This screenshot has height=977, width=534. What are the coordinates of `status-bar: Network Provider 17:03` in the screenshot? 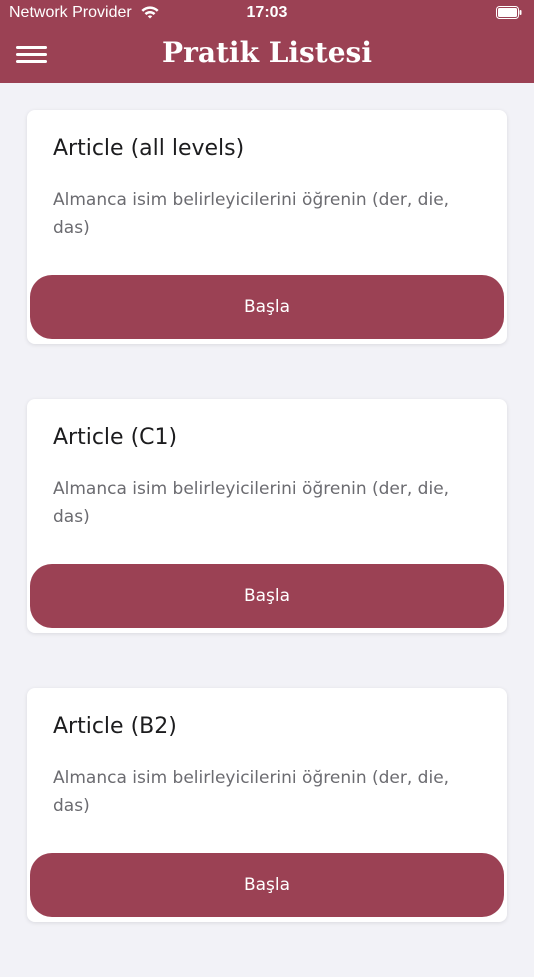 It's located at (267, 14).